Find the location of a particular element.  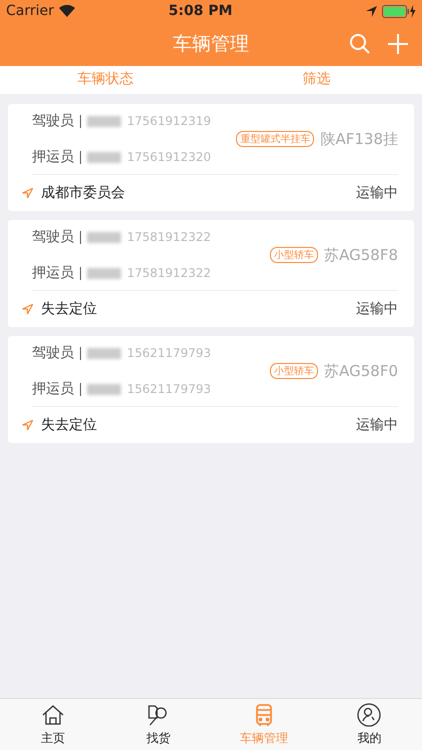

plate-number: 苏AG58F0 is located at coordinates (361, 371).